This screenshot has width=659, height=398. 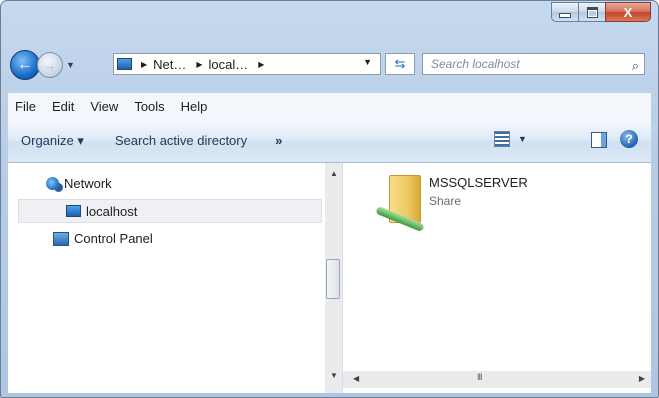 What do you see at coordinates (356, 378) in the screenshot?
I see `scroll-left-icon: ◀` at bounding box center [356, 378].